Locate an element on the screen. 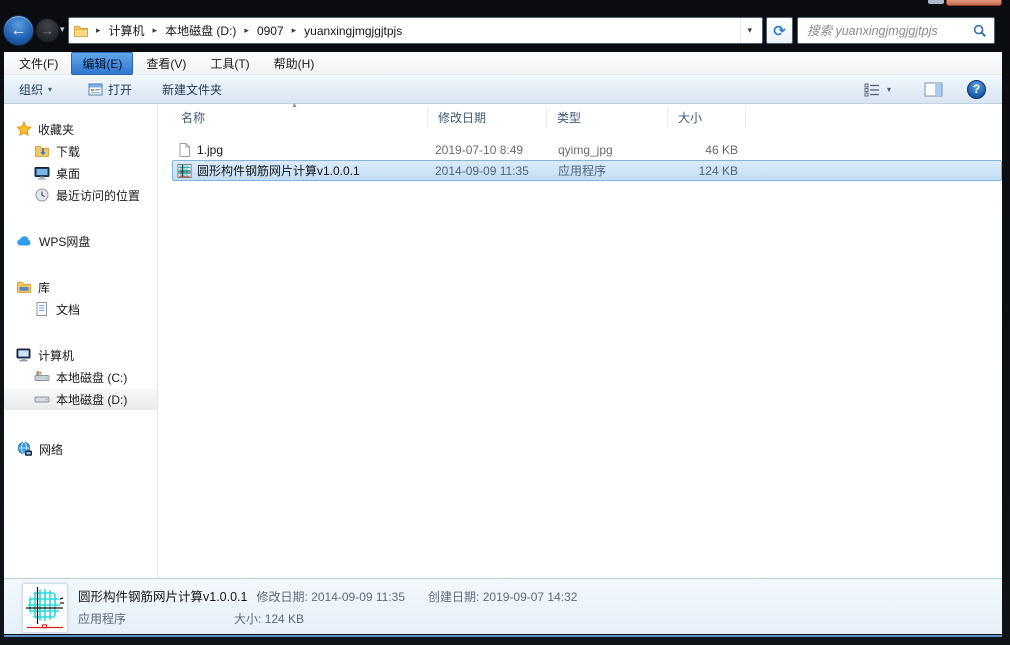 Image resolution: width=1010 pixels, height=645 pixels. column-header-modified: 修改日期 is located at coordinates (487, 117).